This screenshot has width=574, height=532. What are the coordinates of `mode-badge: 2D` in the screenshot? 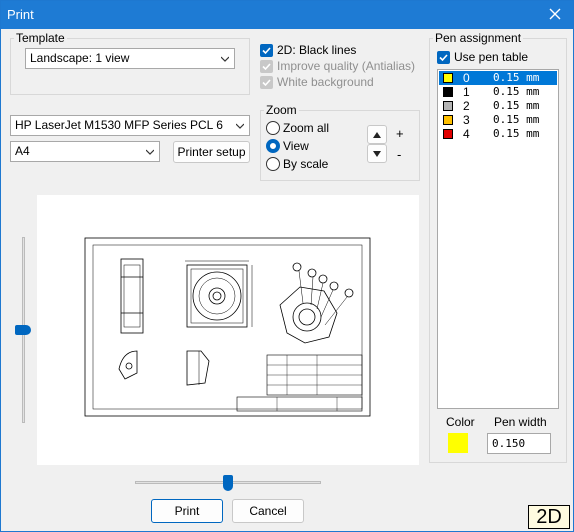 It's located at (549, 517).